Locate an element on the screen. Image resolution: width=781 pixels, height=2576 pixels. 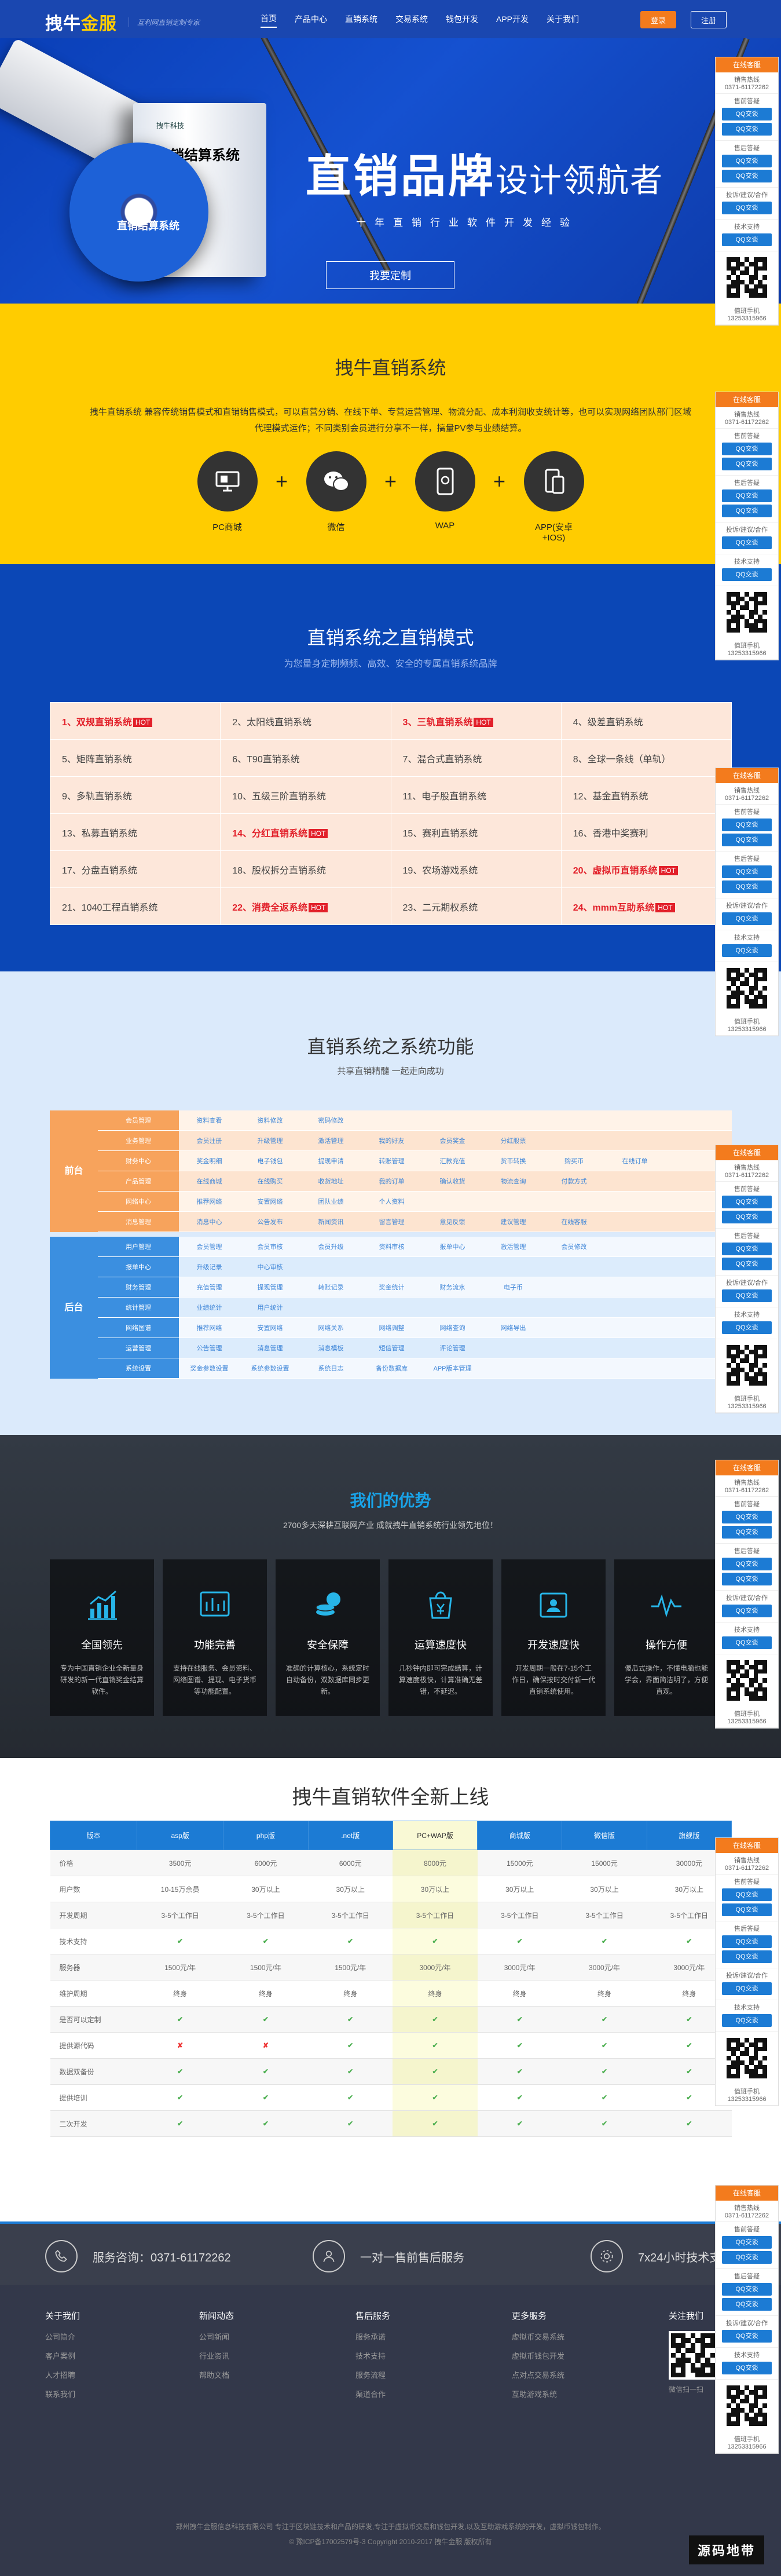
mode-cell: 4、级差直销系统 is located at coordinates (646, 721).